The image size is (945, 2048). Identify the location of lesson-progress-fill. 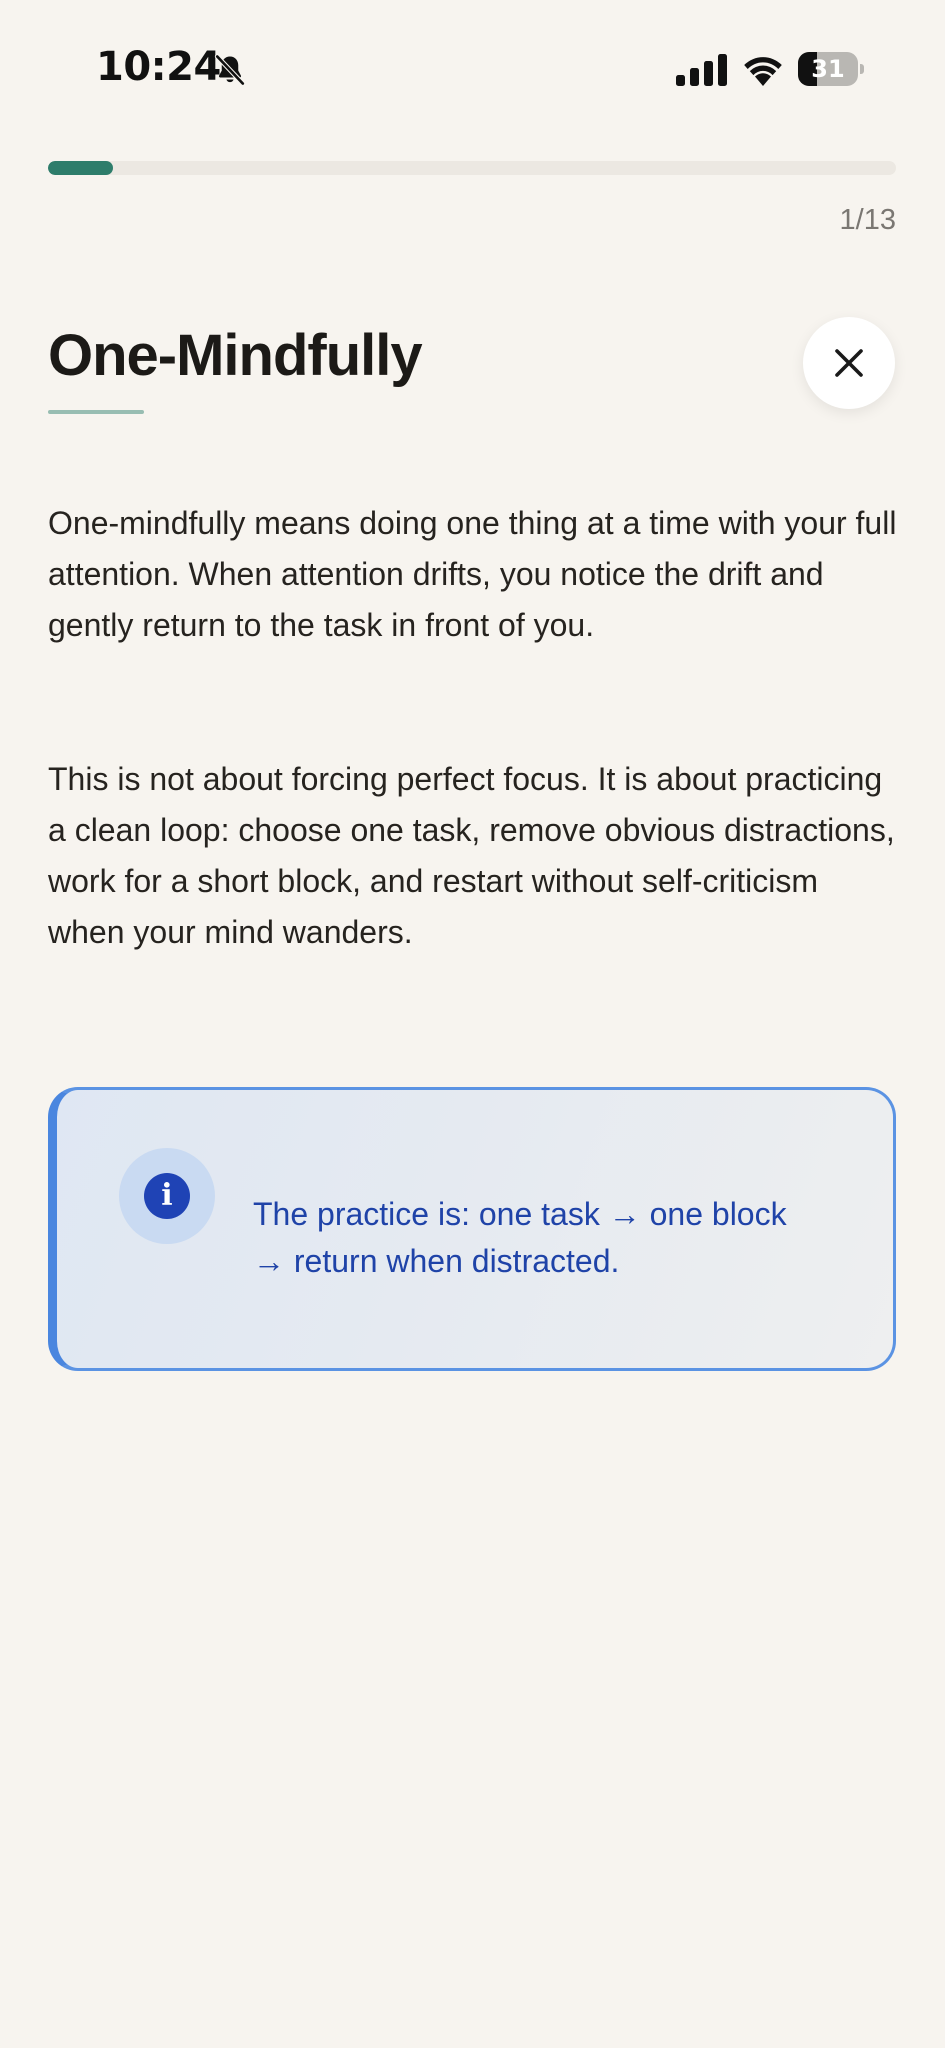
(81, 168).